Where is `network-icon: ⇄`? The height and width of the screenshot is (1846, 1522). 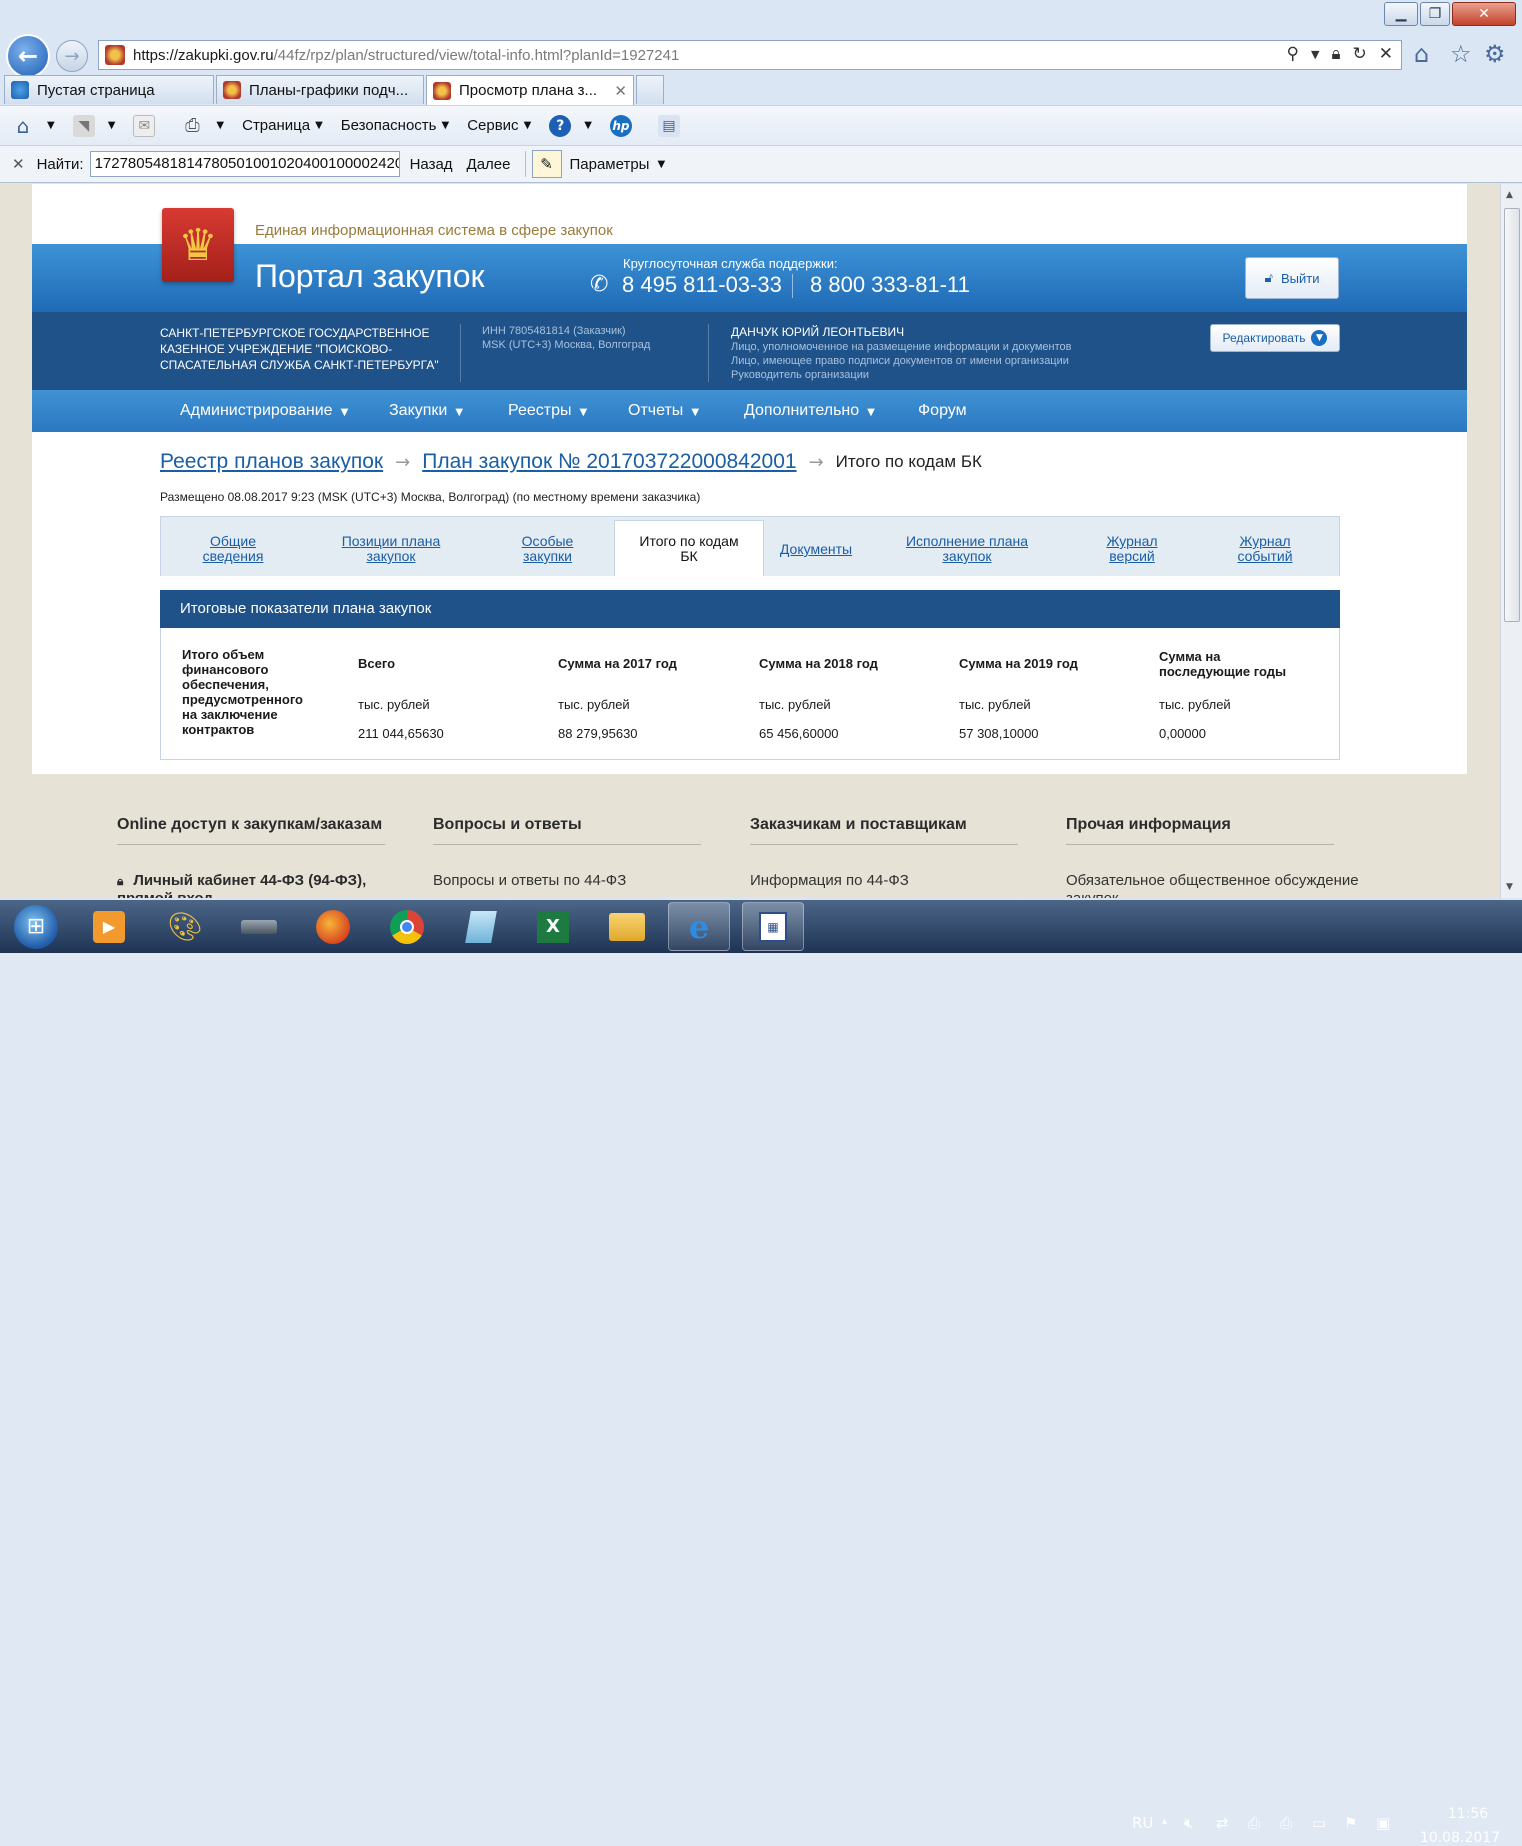
network-icon: ⇄ is located at coordinates (1222, 1823).